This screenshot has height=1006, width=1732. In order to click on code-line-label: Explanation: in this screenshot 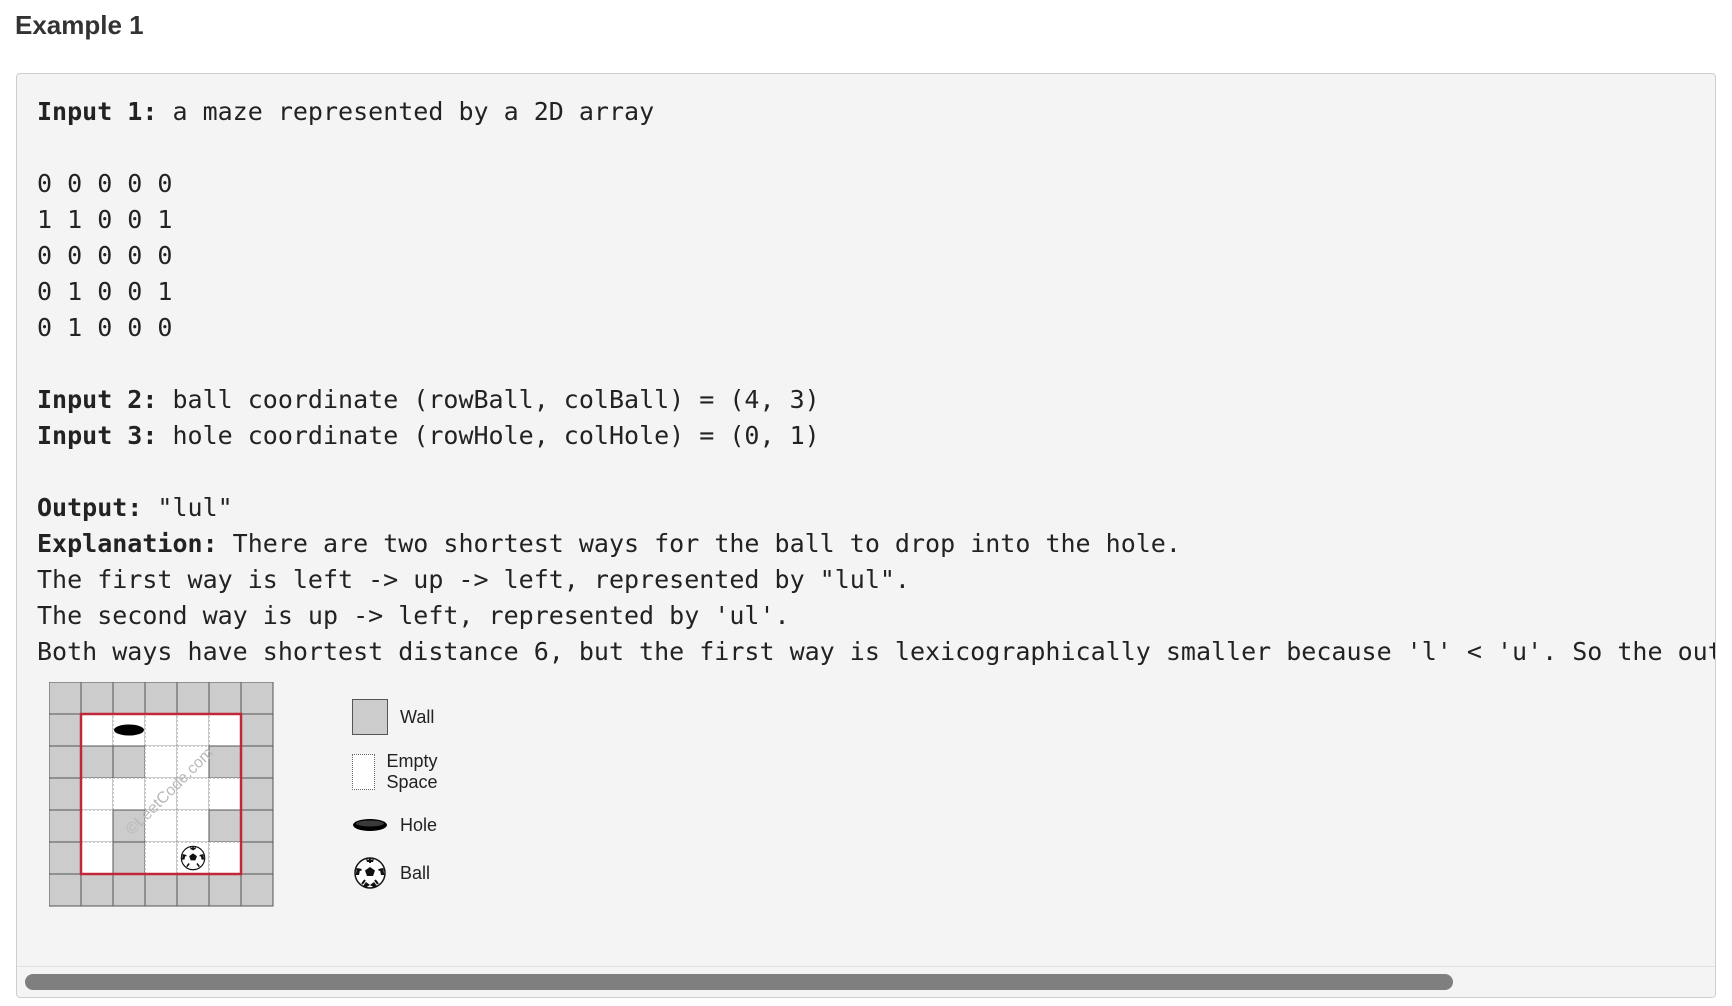, I will do `click(127, 543)`.